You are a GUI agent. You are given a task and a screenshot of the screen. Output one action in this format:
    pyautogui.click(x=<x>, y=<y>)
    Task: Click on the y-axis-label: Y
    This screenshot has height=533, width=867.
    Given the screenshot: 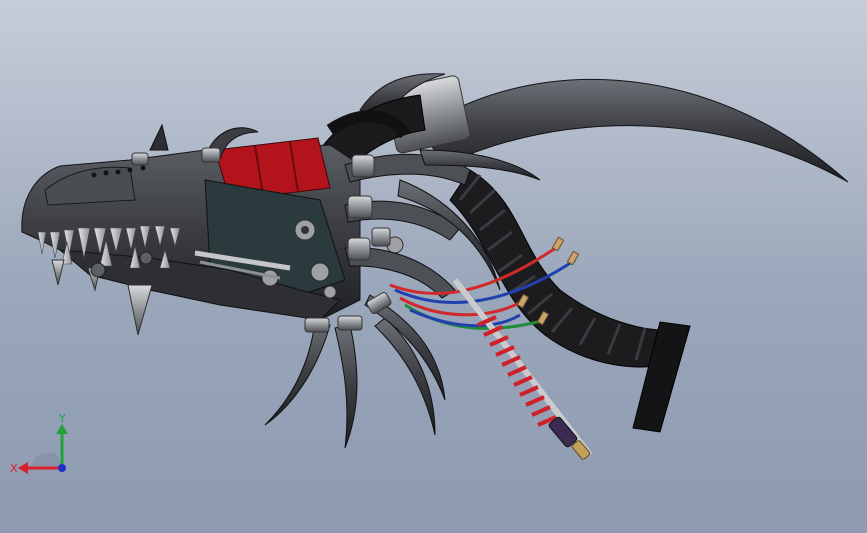 What is the action you would take?
    pyautogui.click(x=62, y=418)
    